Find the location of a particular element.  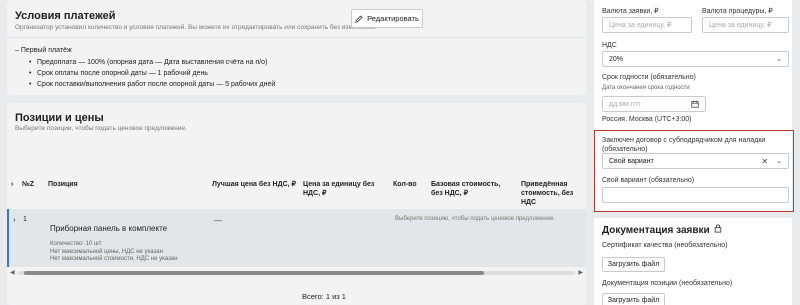

vat-label: НДС is located at coordinates (609, 45).